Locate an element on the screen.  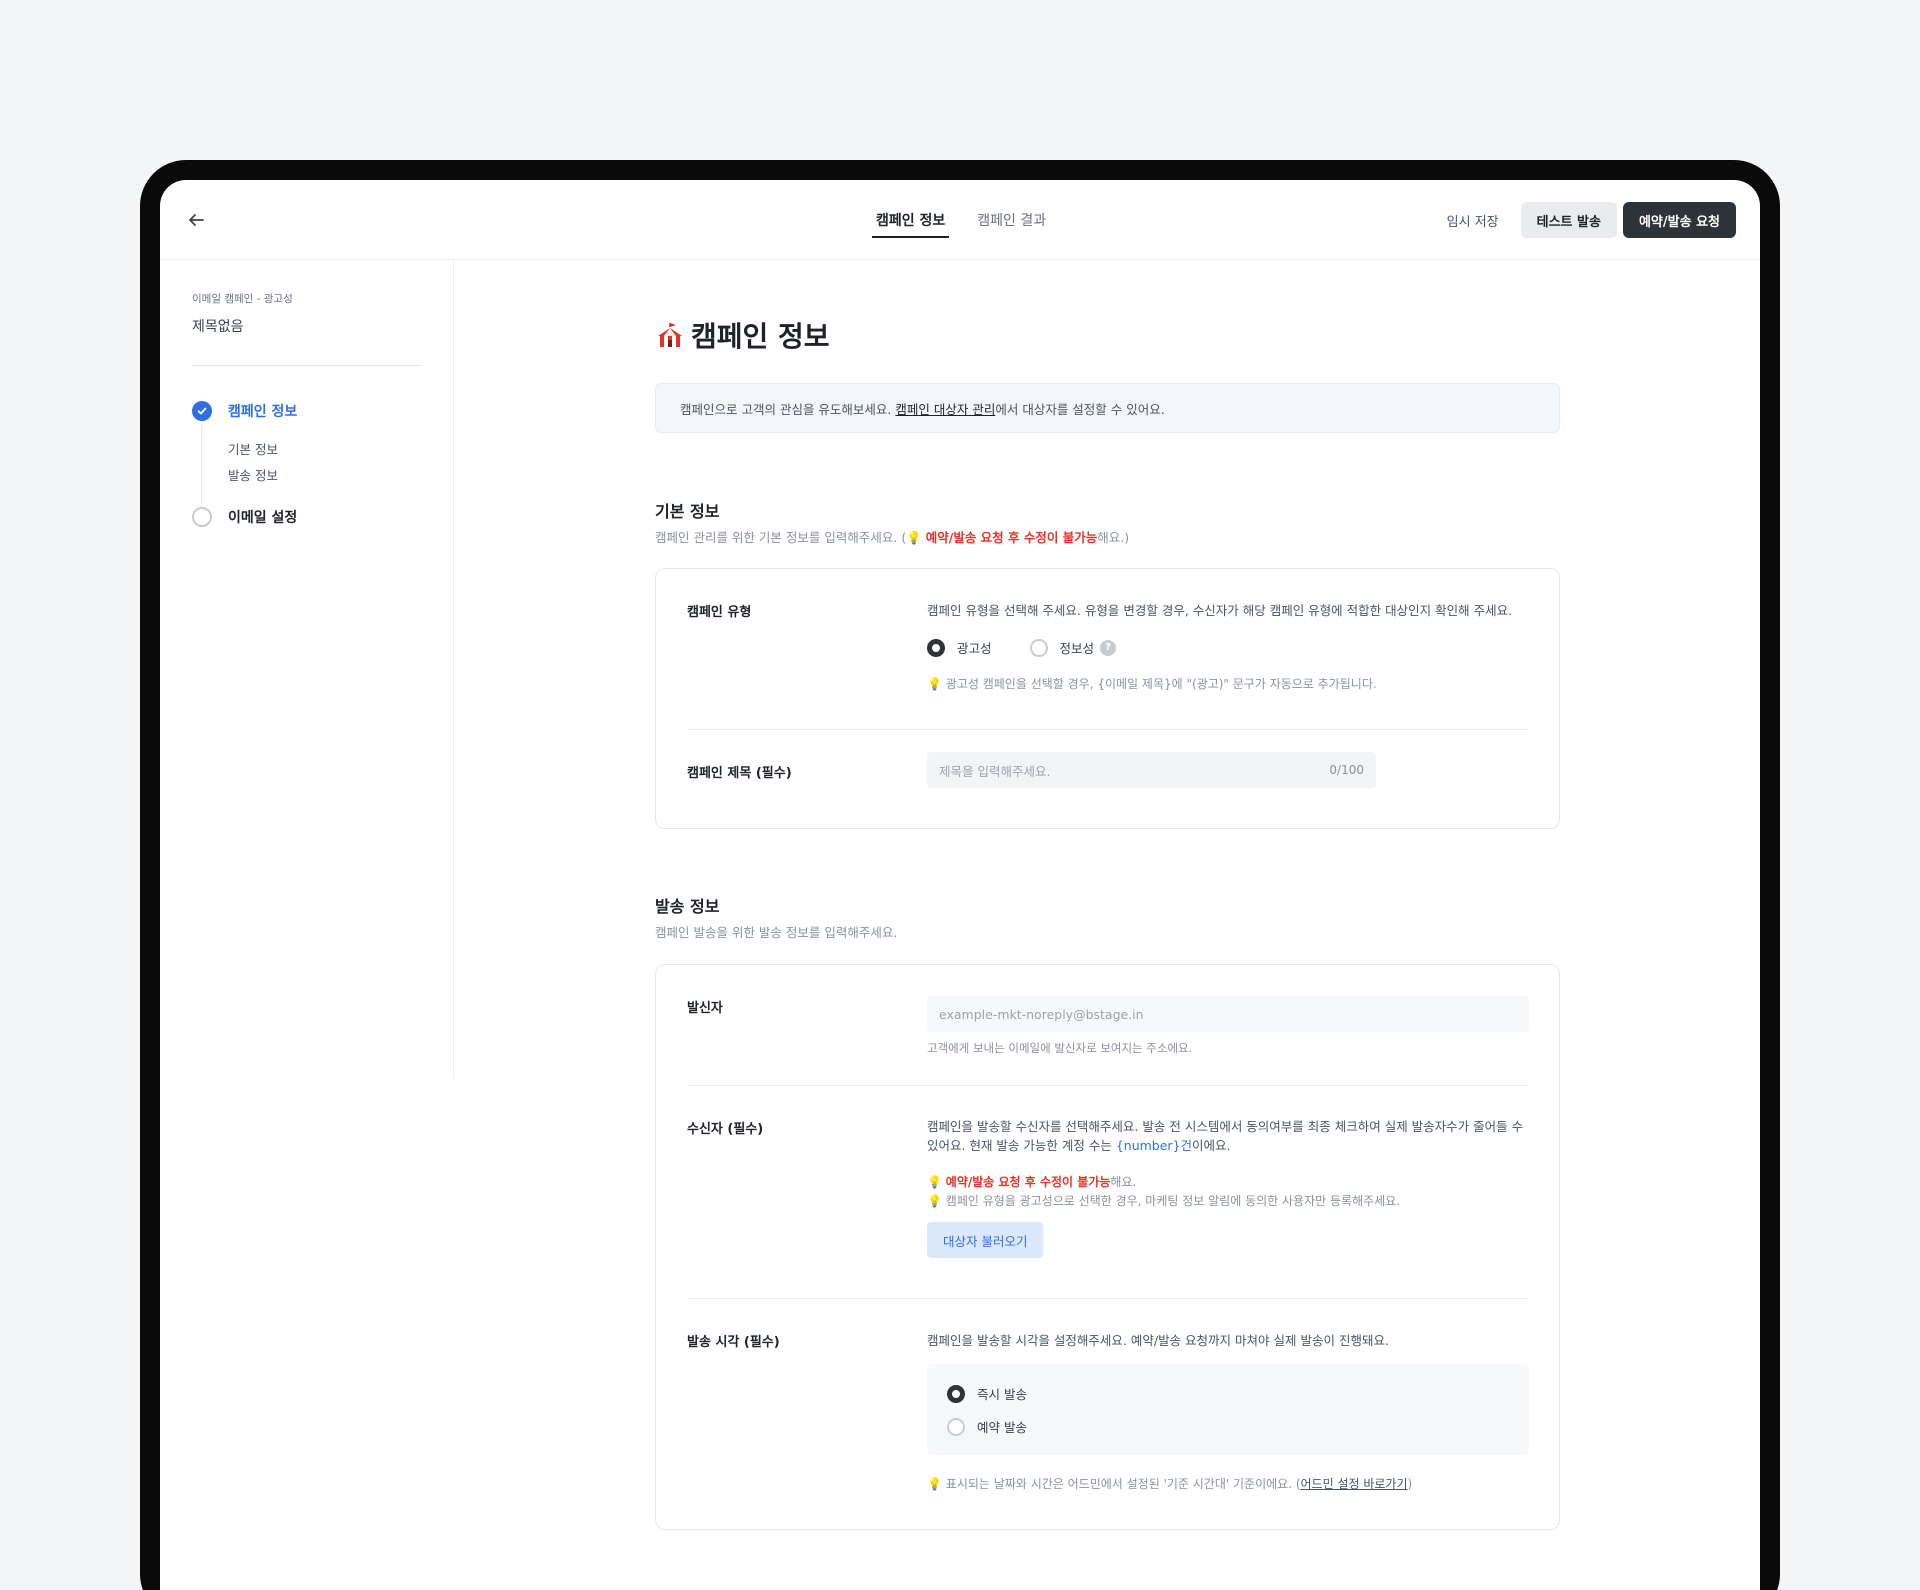
campaign-title-content: 제목을 입력해주세요. 0/100 is located at coordinates (1151, 770).